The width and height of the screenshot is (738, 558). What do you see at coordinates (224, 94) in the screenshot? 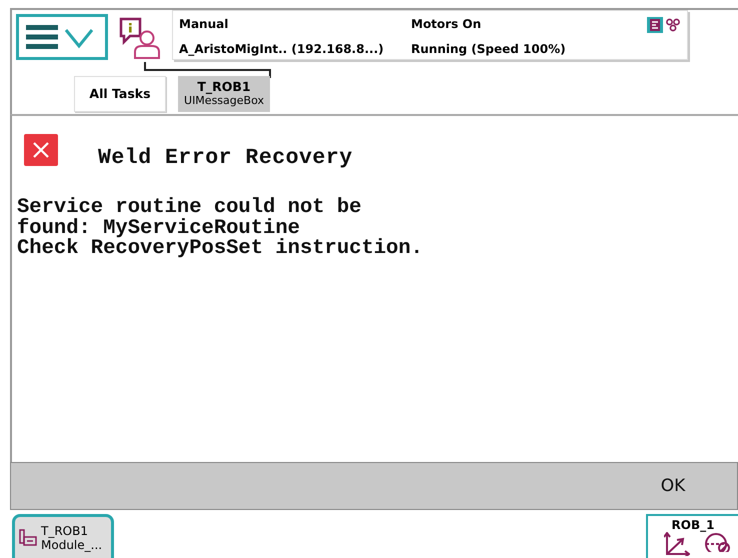
I see `task-tab: T_ROB1 UIMessageBox` at bounding box center [224, 94].